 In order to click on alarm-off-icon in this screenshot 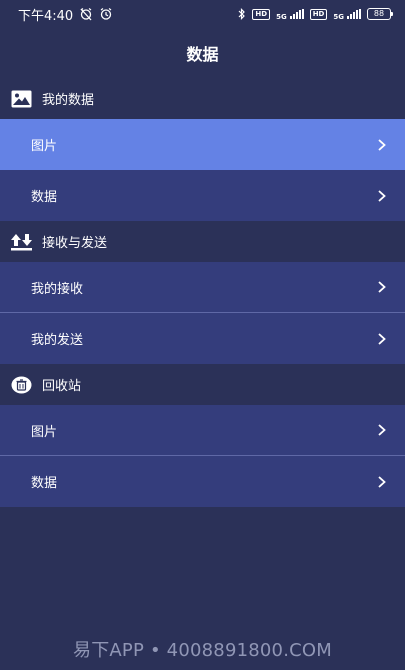, I will do `click(86, 14)`.